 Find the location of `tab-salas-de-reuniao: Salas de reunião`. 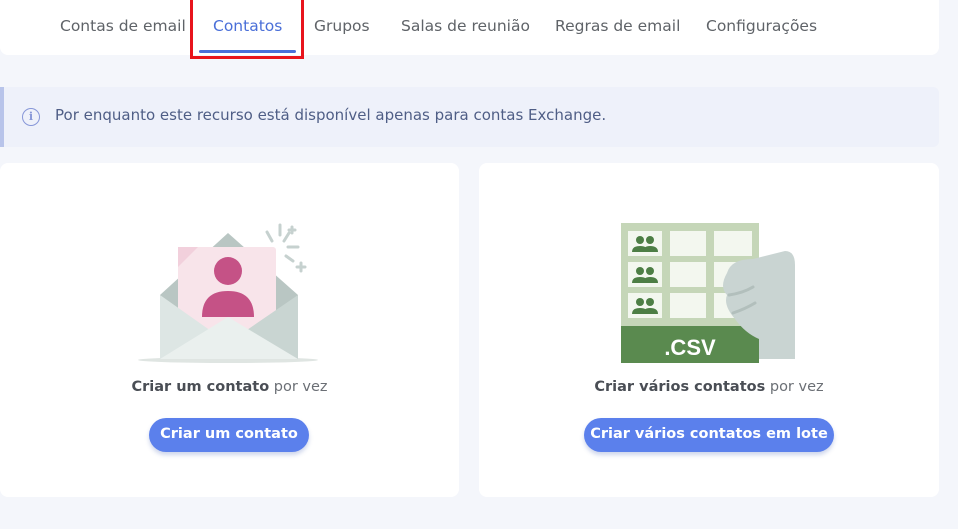

tab-salas-de-reuniao: Salas de reunião is located at coordinates (465, 27).